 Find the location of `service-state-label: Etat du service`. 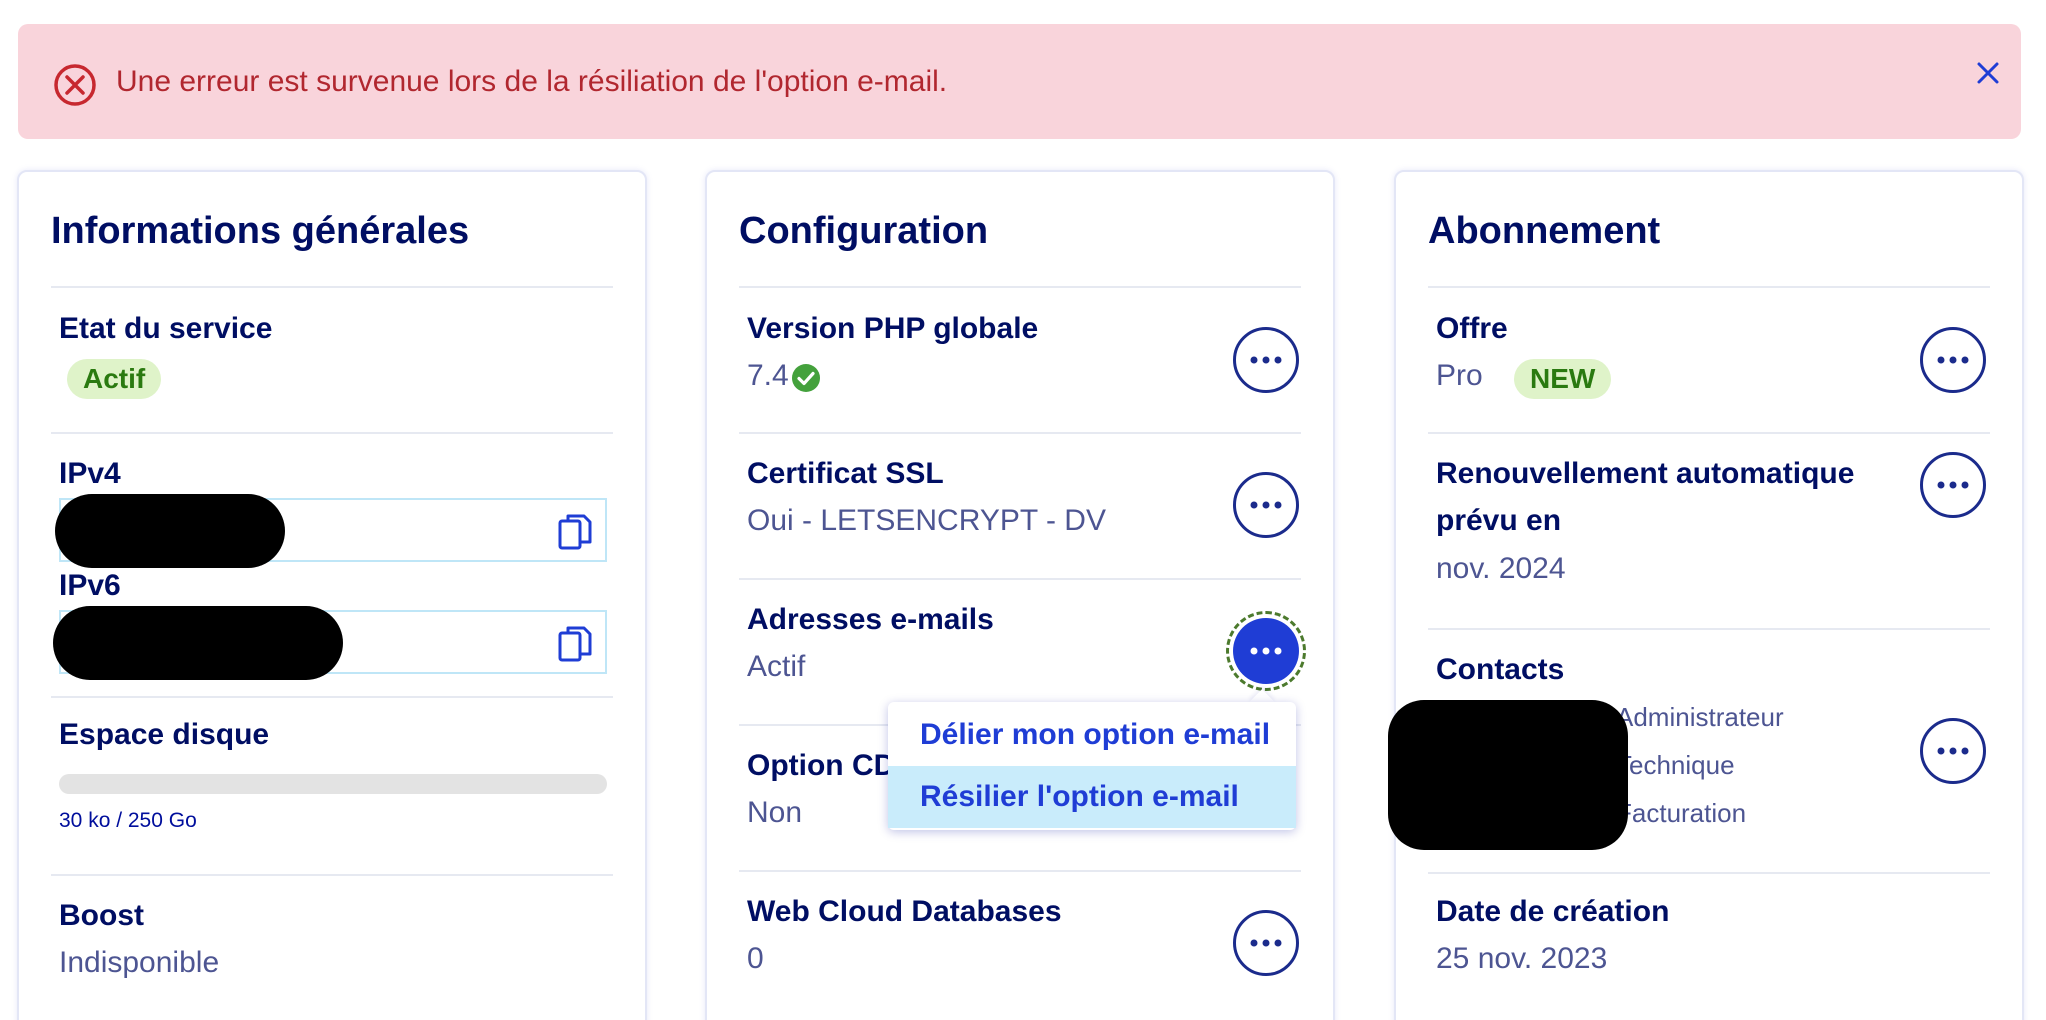

service-state-label: Etat du service is located at coordinates (166, 328).